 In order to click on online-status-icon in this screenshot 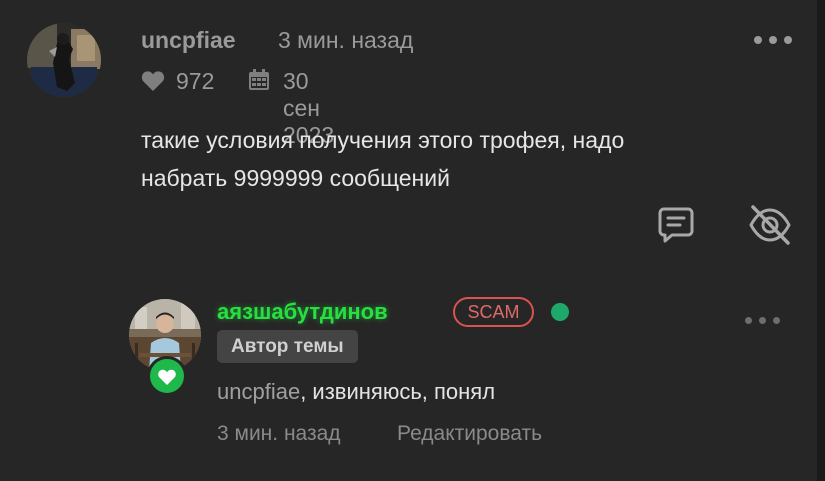, I will do `click(560, 312)`.